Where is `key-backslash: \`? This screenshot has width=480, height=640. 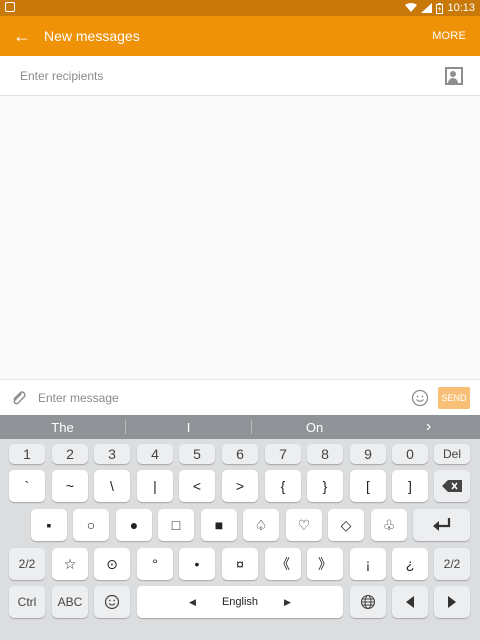 key-backslash: \ is located at coordinates (112, 486).